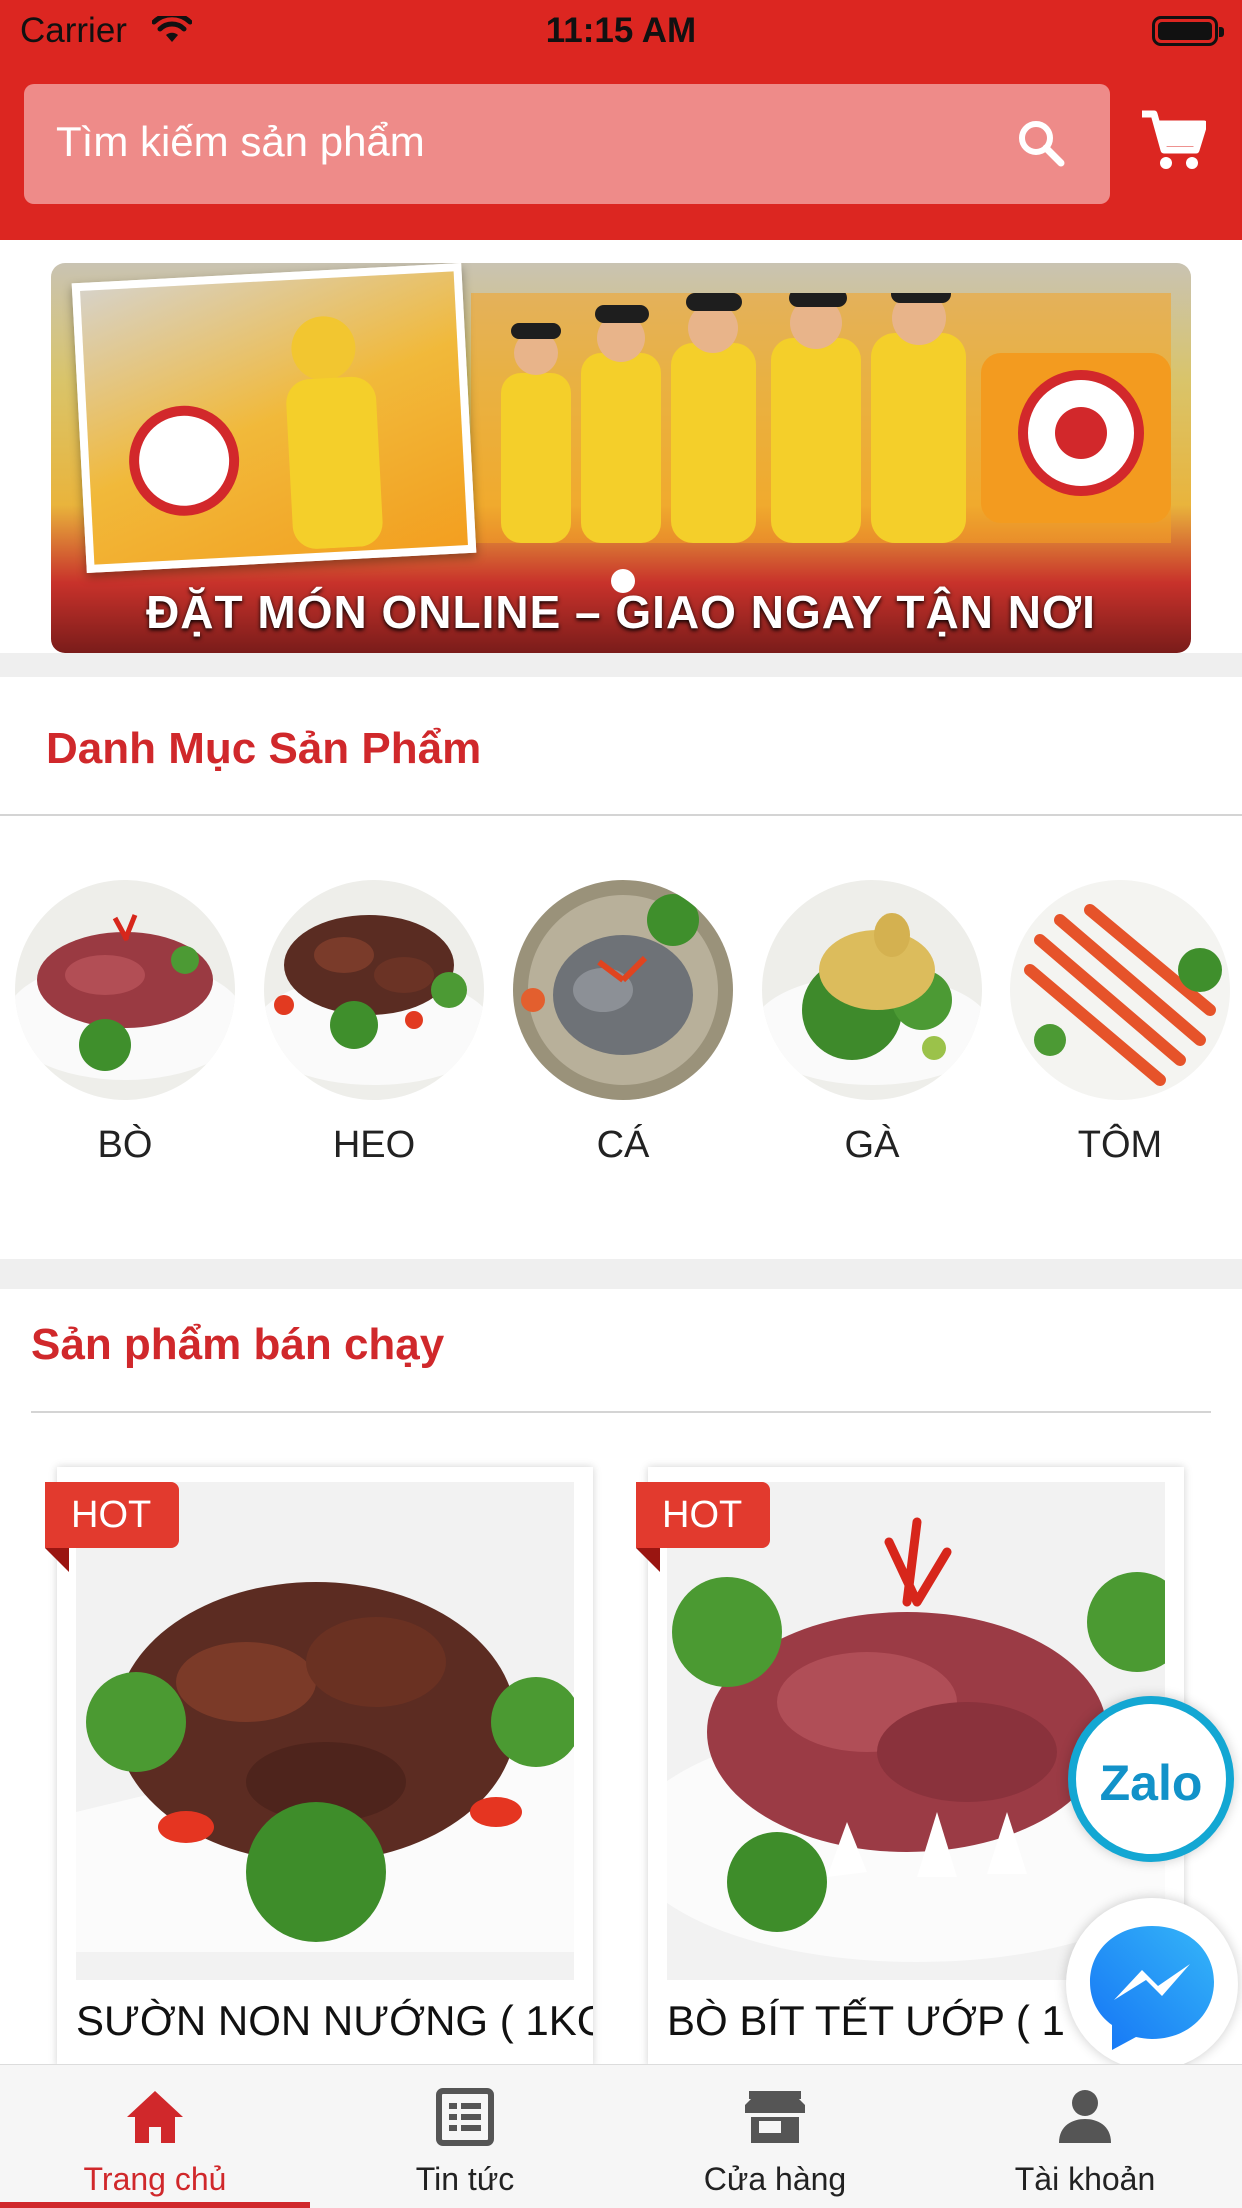 This screenshot has width=1242, height=2208. Describe the element at coordinates (1151, 1783) in the screenshot. I see `zalo-label: Zalo` at that location.